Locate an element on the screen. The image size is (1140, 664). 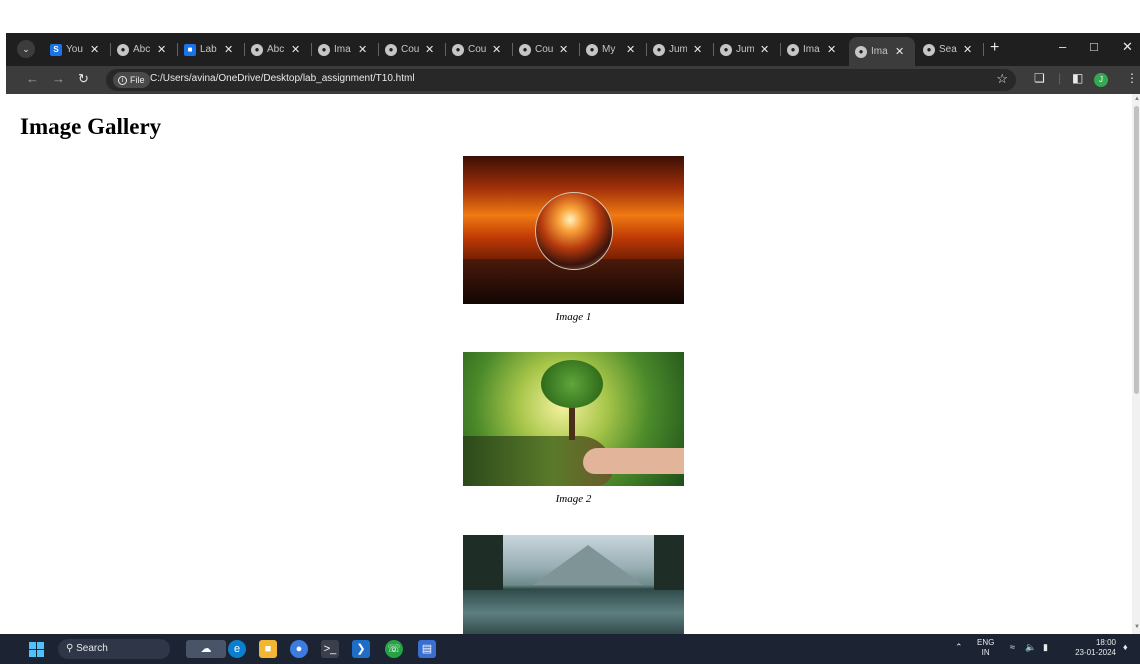
taskbar-clock: 18:00 23-01-2024 is located at coordinates (1091, 648).